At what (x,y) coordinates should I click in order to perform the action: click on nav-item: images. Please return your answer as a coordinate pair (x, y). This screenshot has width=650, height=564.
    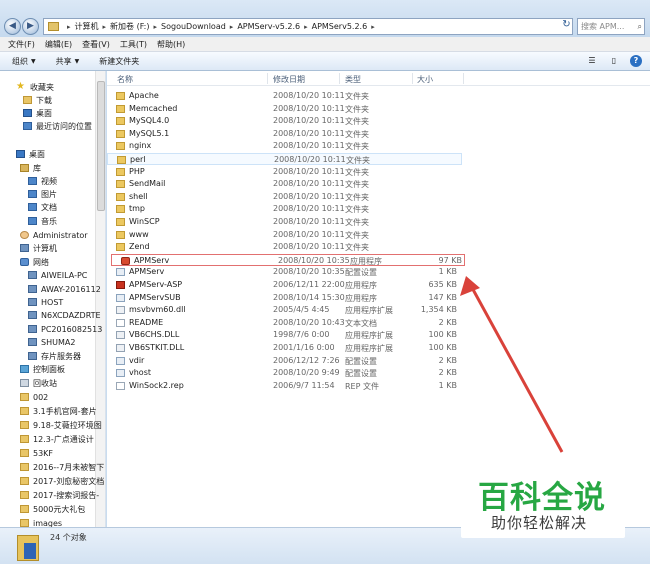
    Looking at the image, I should click on (41, 522).